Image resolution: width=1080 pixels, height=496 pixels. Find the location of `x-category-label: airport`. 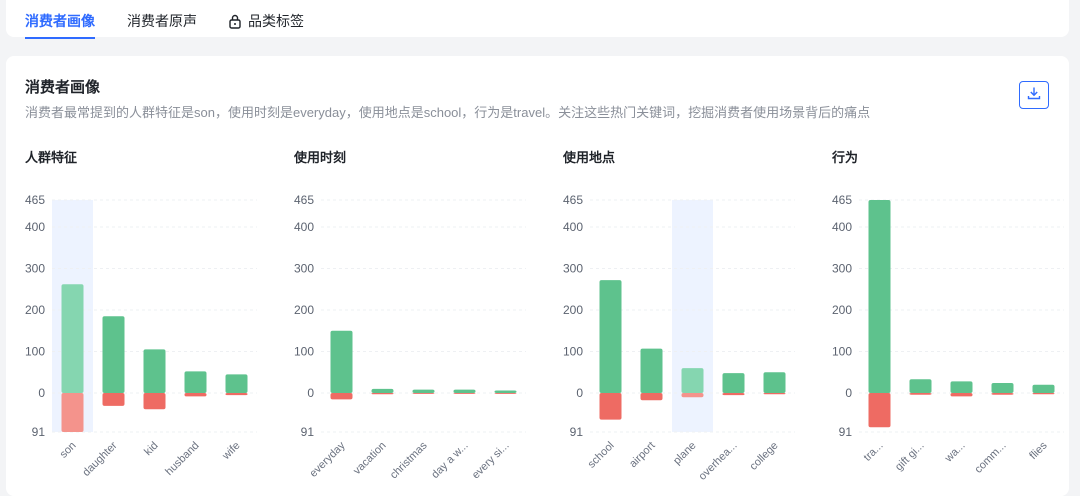

x-category-label: airport is located at coordinates (642, 455).